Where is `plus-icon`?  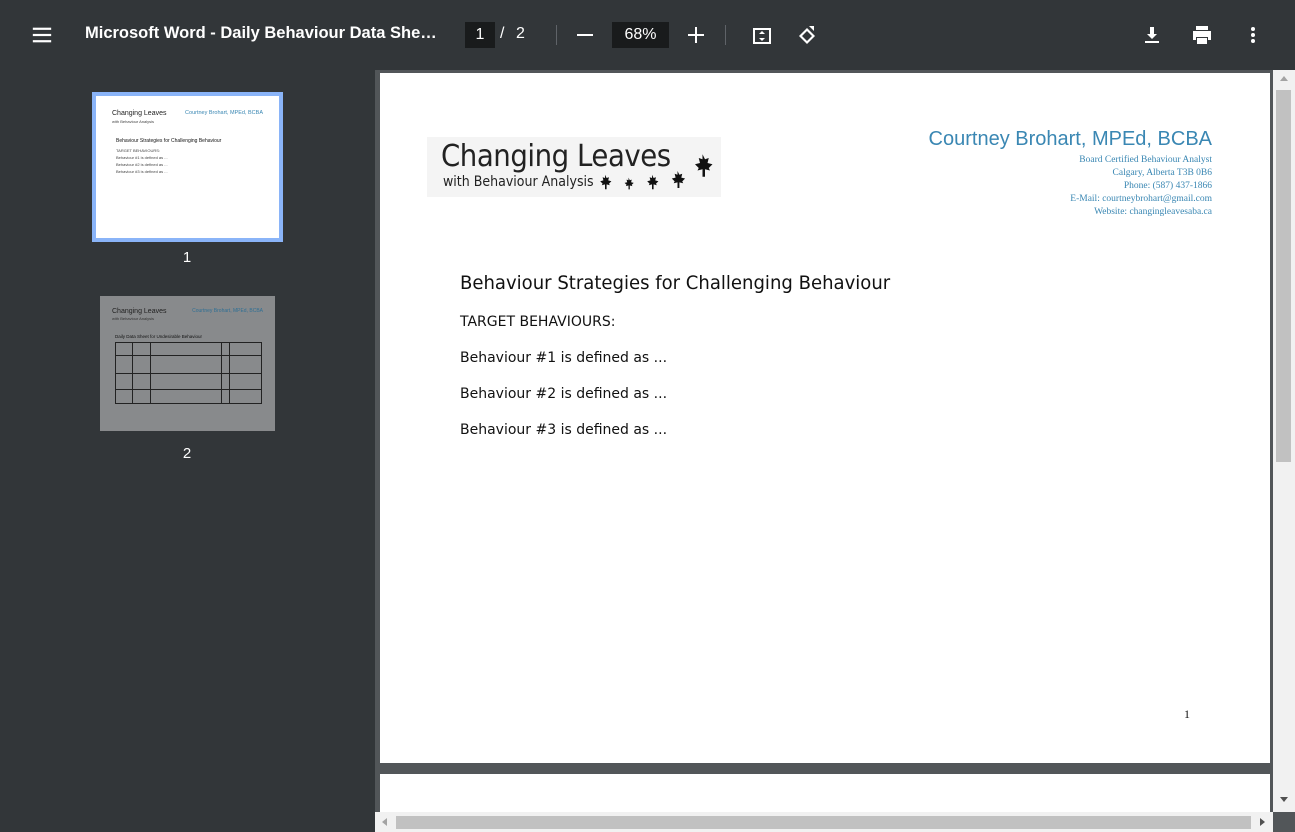
plus-icon is located at coordinates (696, 35).